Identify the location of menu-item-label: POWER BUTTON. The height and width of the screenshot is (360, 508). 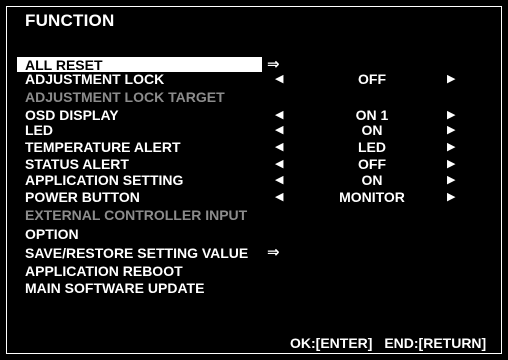
(82, 197).